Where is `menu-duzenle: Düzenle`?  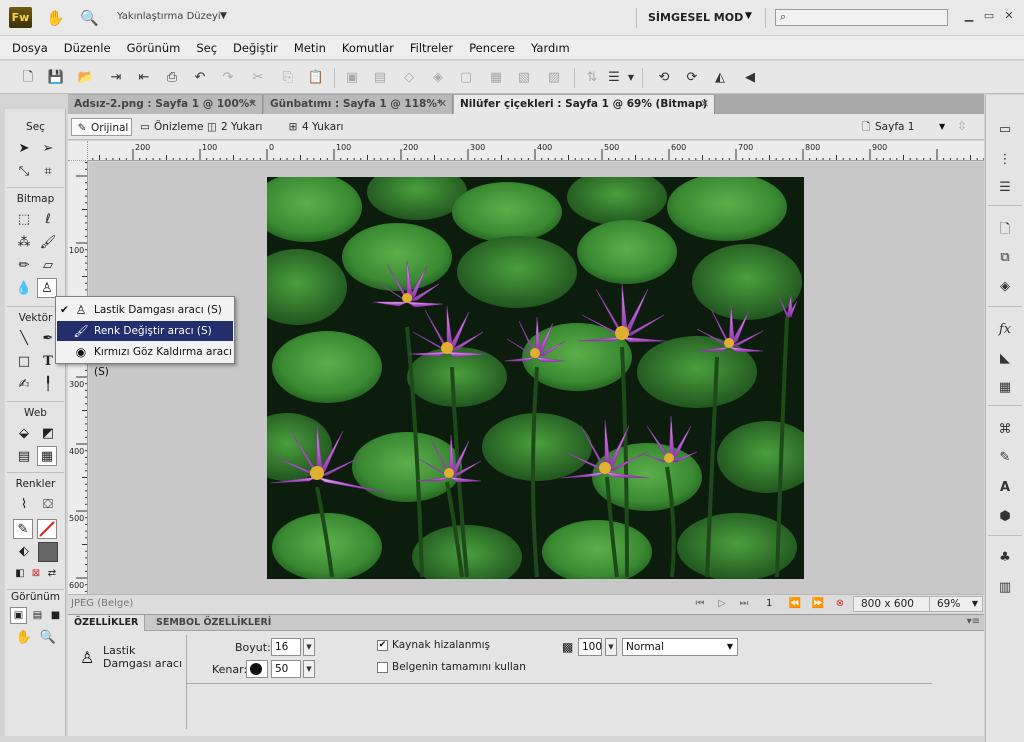
menu-duzenle: Düzenle is located at coordinates (87, 48).